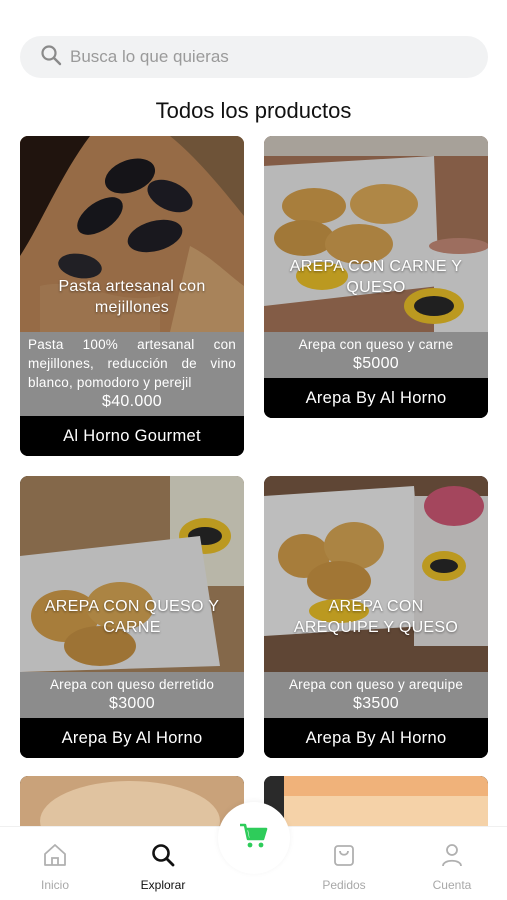 This screenshot has width=507, height=900. I want to click on home-icon, so click(55, 857).